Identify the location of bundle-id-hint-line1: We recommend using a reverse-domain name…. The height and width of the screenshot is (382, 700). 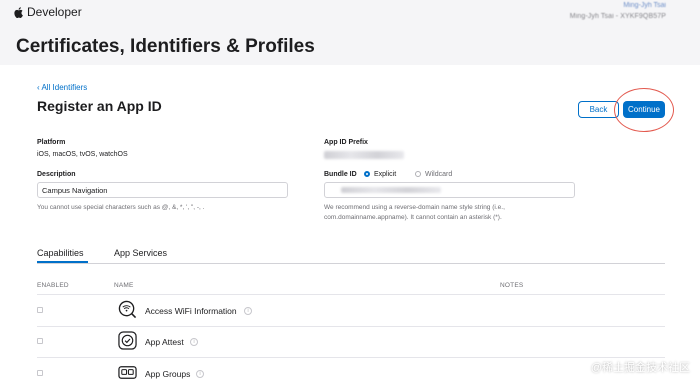
(414, 207).